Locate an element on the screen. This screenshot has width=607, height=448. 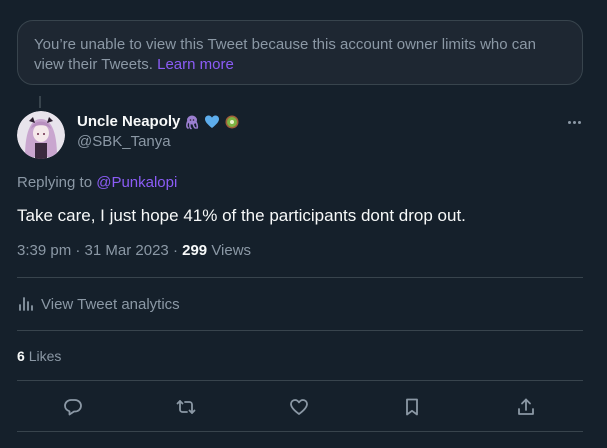
retweet-button is located at coordinates (186, 407).